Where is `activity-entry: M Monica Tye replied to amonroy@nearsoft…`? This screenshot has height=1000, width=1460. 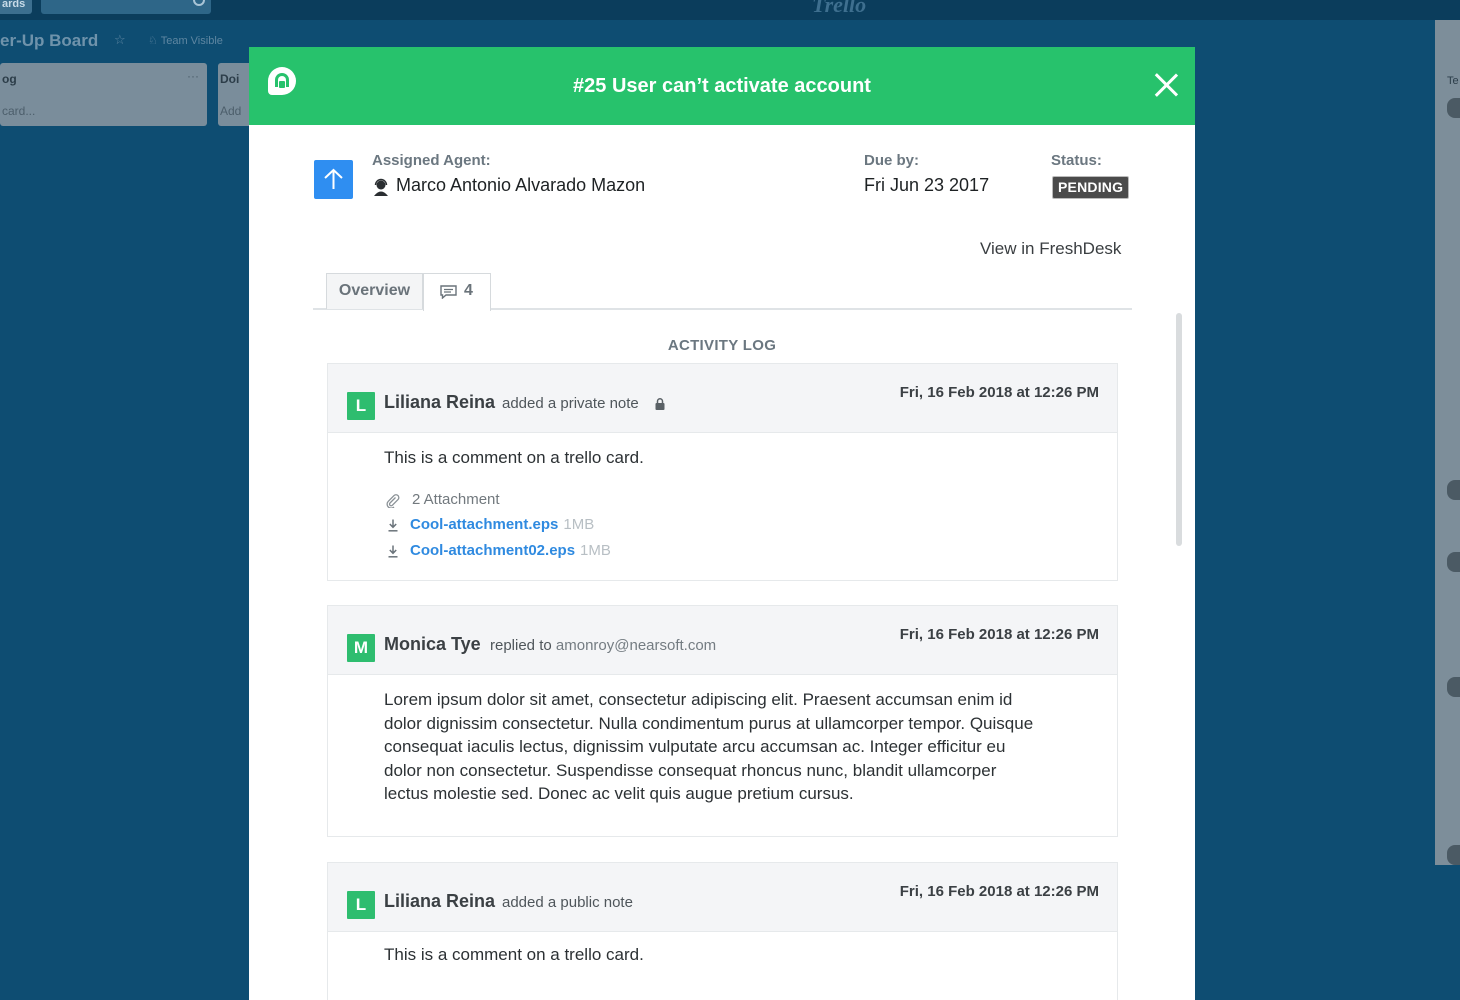 activity-entry: M Monica Tye replied to amonroy@nearsoft… is located at coordinates (722, 721).